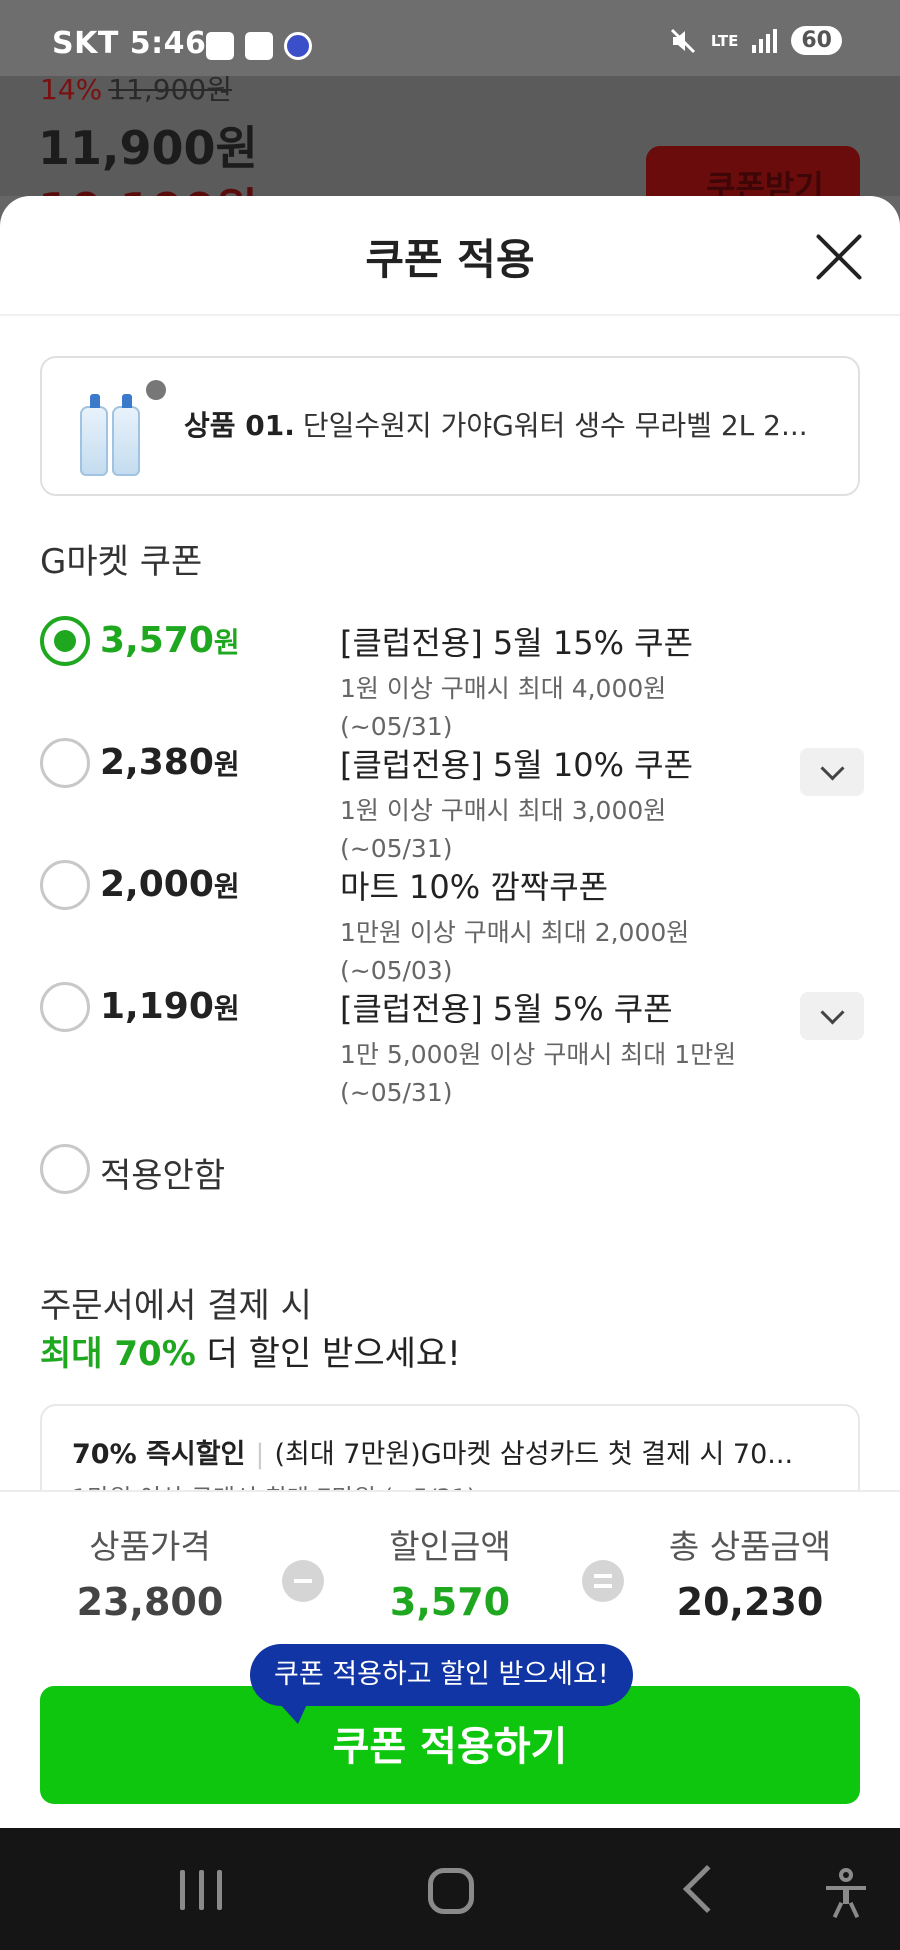 The height and width of the screenshot is (1950, 900). I want to click on radio-selected, so click(65, 641).